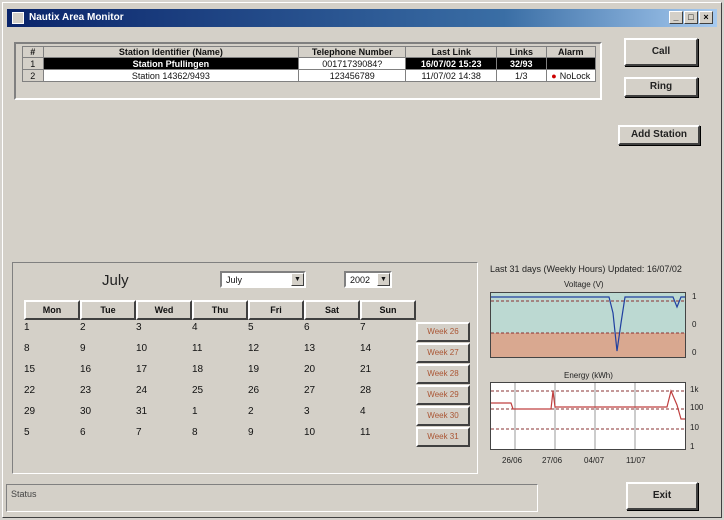 This screenshot has height=520, width=724. I want to click on station-links: 32/93, so click(521, 63).